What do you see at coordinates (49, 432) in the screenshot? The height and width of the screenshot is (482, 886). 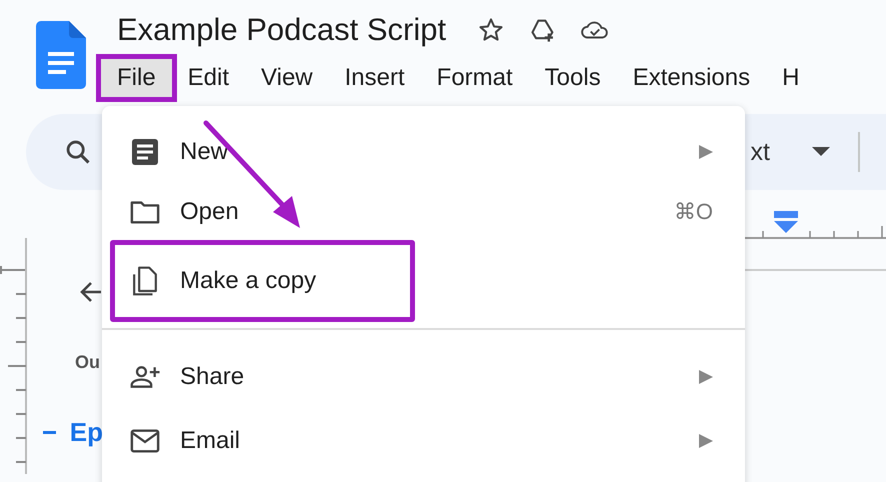 I see `heading-dash-icon` at bounding box center [49, 432].